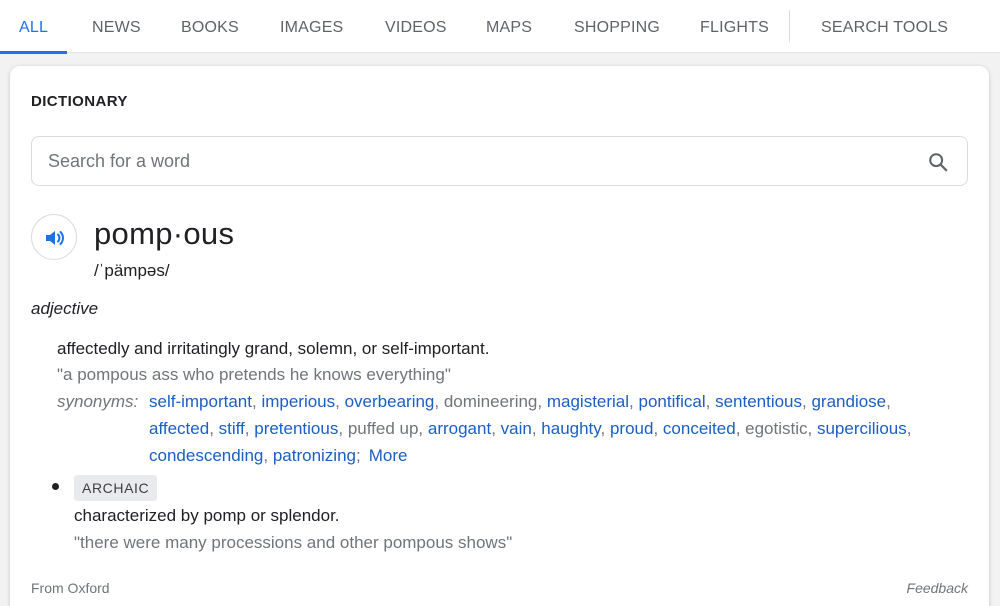 This screenshot has width=1000, height=606. What do you see at coordinates (298, 401) in the screenshot?
I see `synonym: imperious` at bounding box center [298, 401].